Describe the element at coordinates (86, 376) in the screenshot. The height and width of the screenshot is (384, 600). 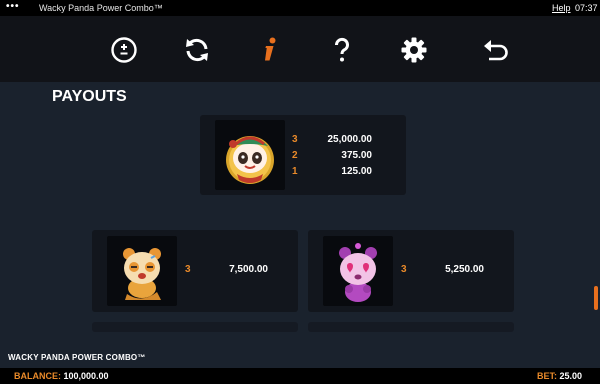
I see `balance-value: 100,000.00` at that location.